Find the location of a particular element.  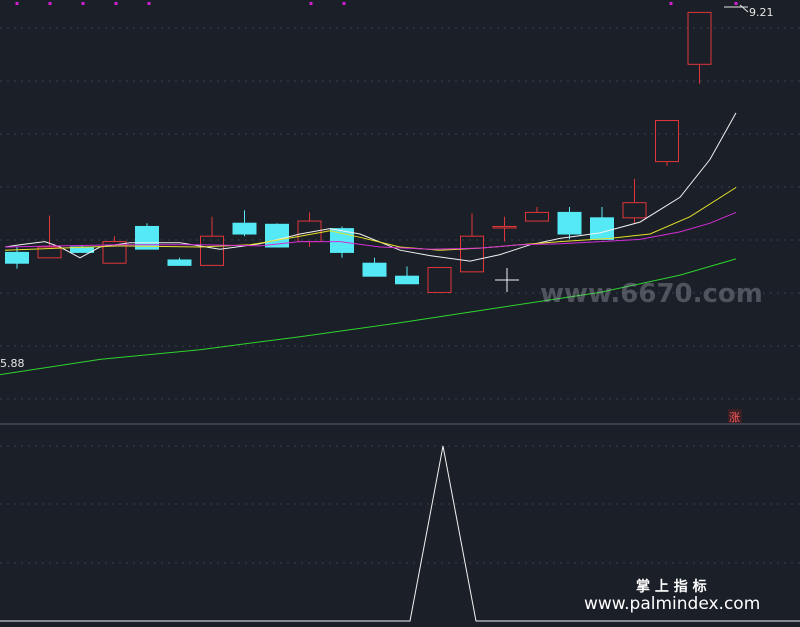

rise-marker-text: 涨 is located at coordinates (734, 417).